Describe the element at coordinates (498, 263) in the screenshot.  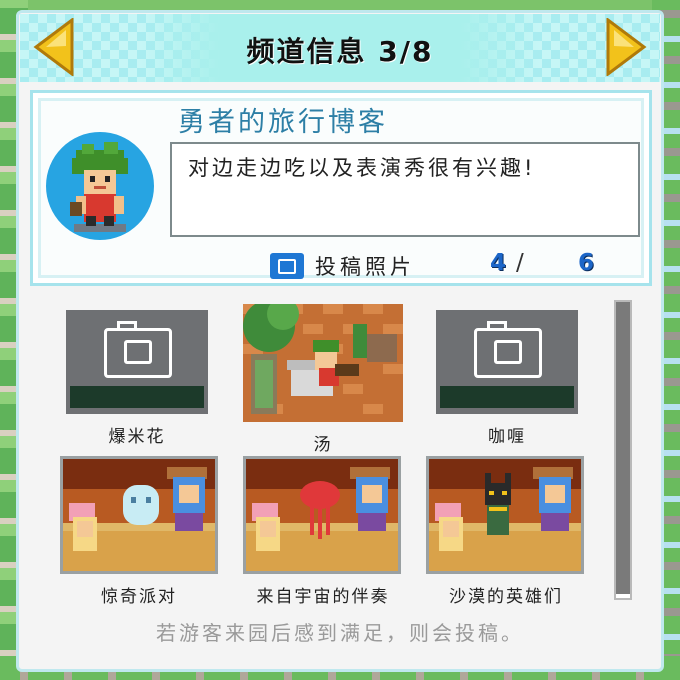
I see `posts-count: 4` at that location.